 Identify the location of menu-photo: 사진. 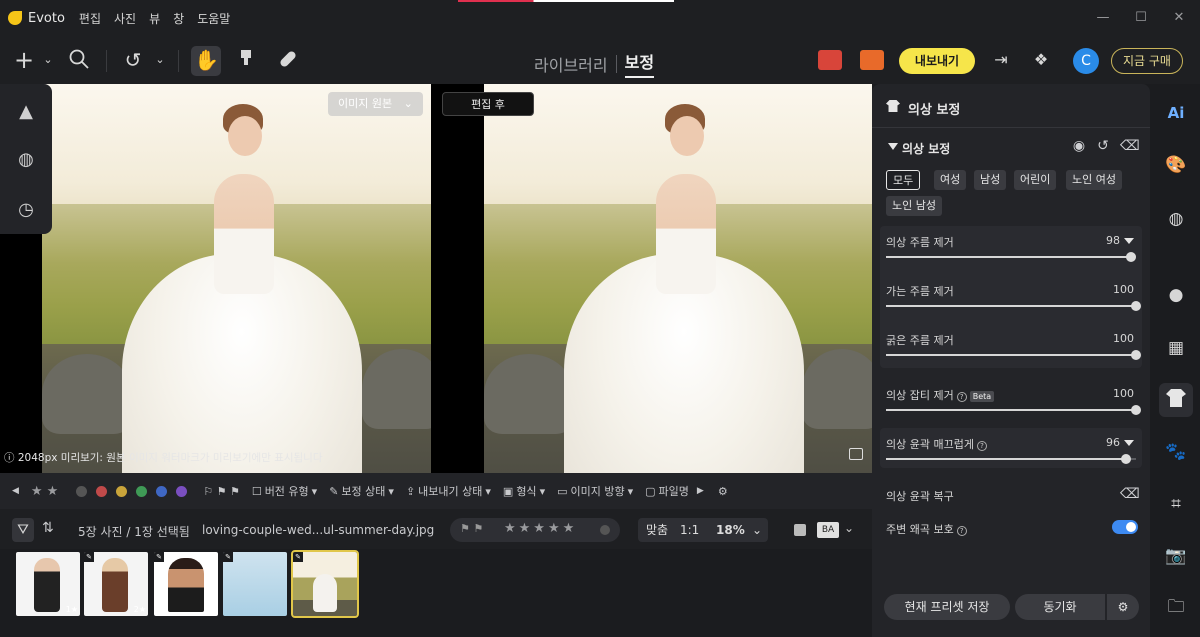
(125, 18).